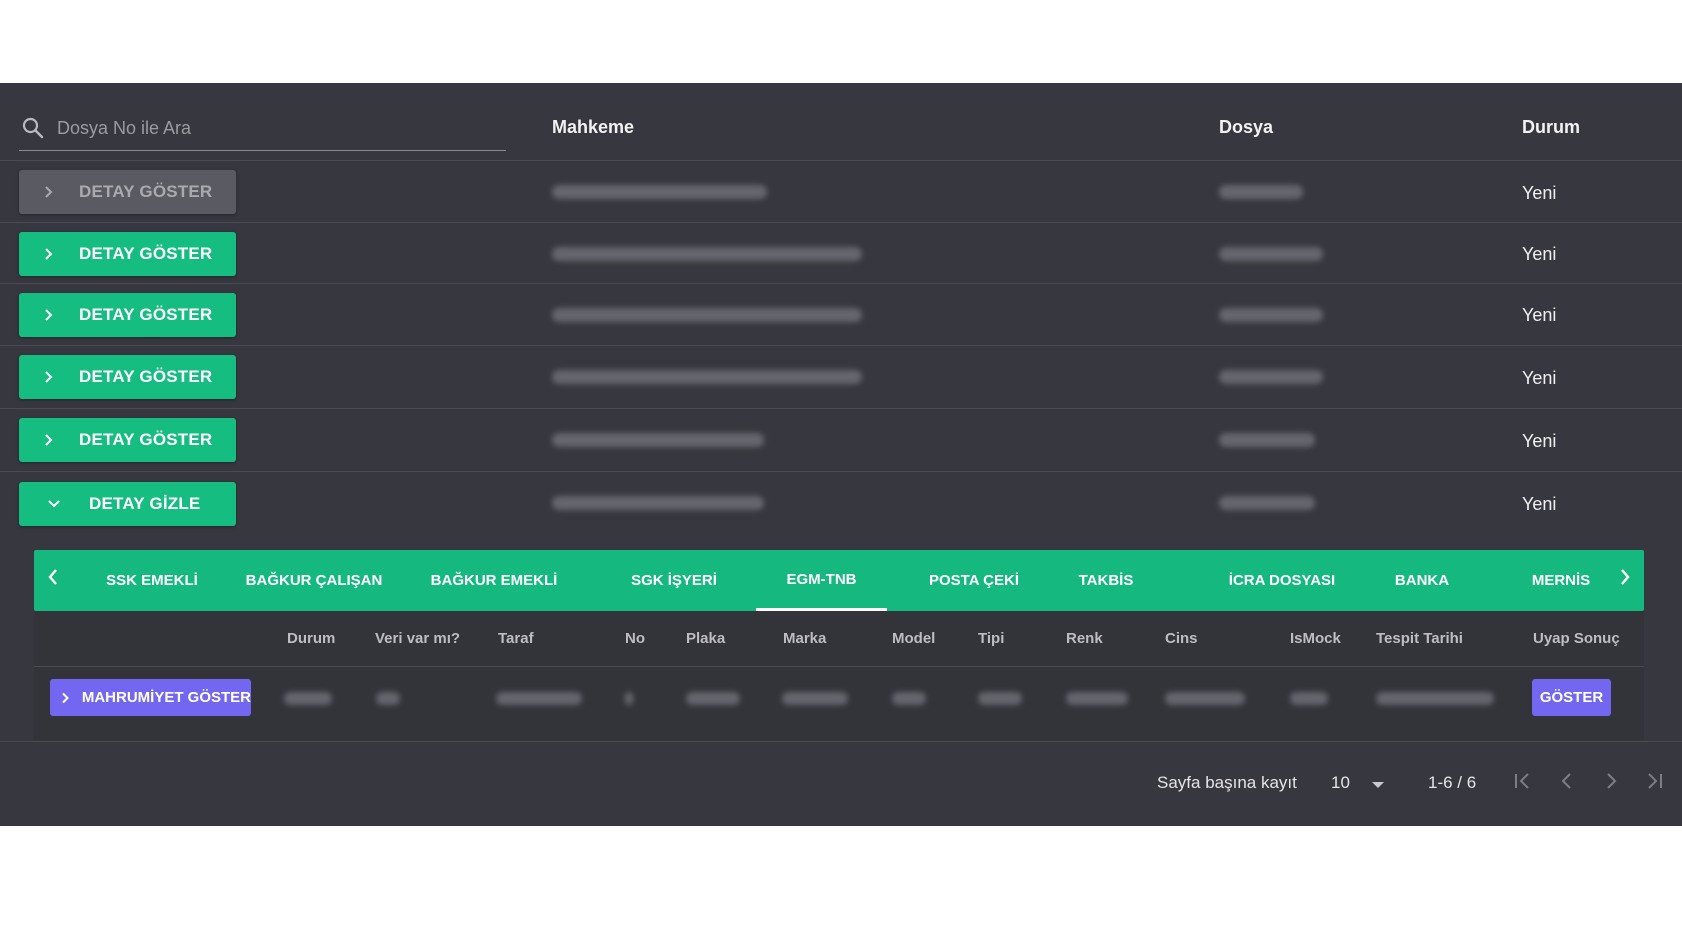  I want to click on tab-bagkur-calisan: BAĞKUR ÇALIŞAN, so click(314, 580).